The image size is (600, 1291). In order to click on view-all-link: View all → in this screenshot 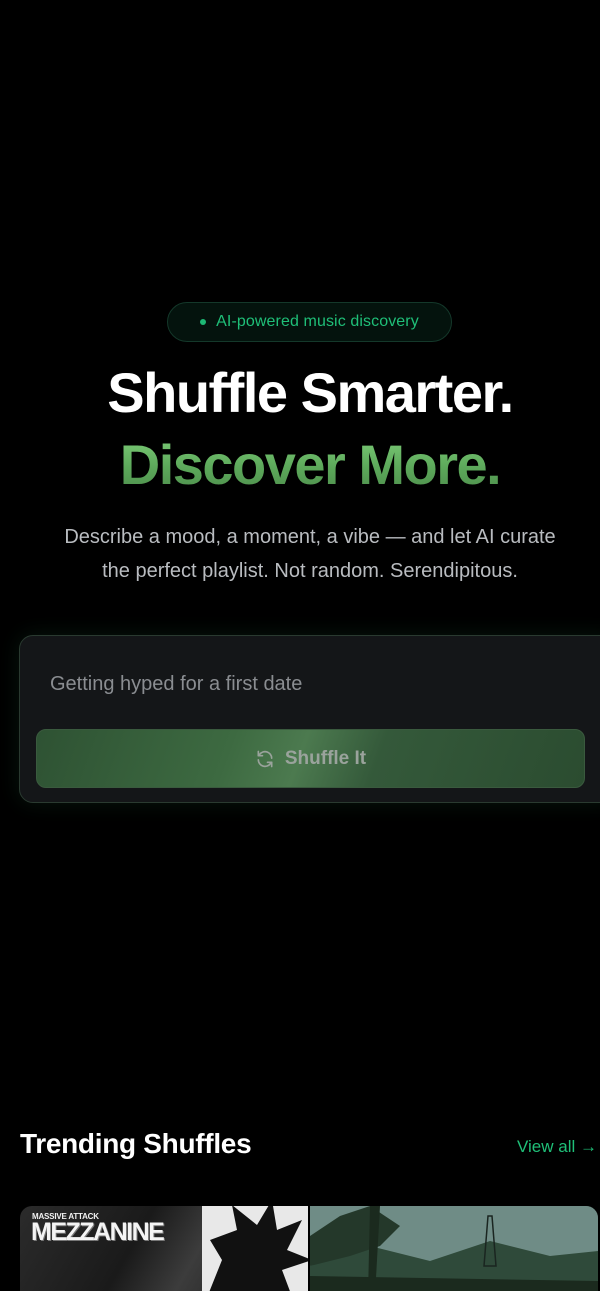, I will do `click(557, 1147)`.